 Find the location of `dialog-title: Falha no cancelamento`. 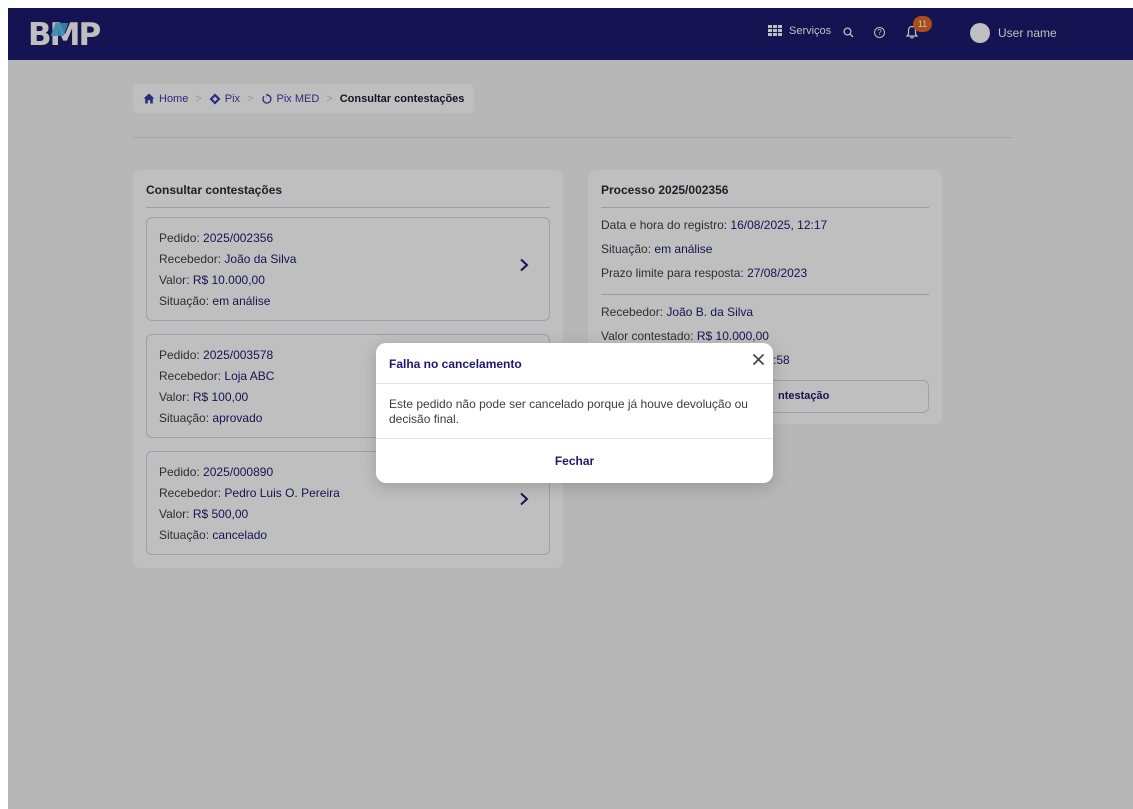

dialog-title: Falha no cancelamento is located at coordinates (455, 364).